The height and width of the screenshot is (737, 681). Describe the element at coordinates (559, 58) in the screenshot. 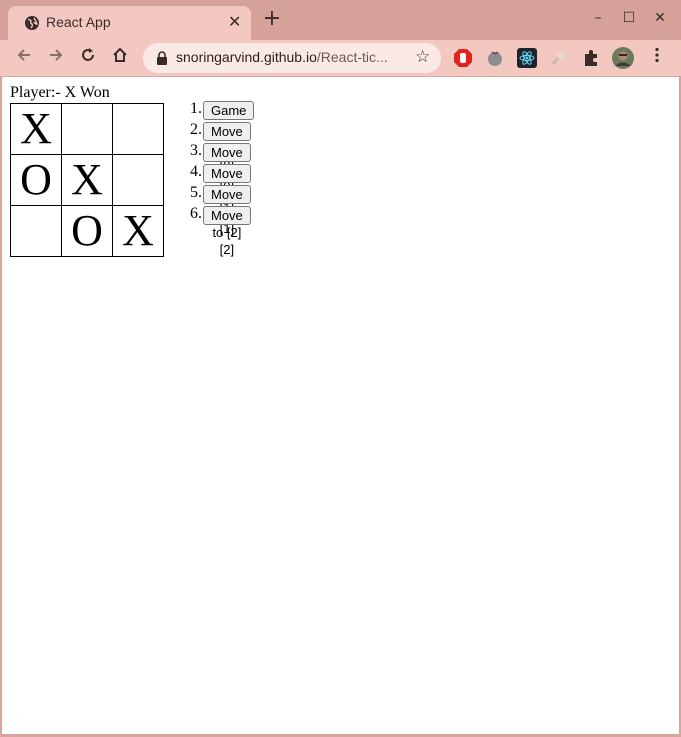

I see `eyedropper-extension-icon` at that location.